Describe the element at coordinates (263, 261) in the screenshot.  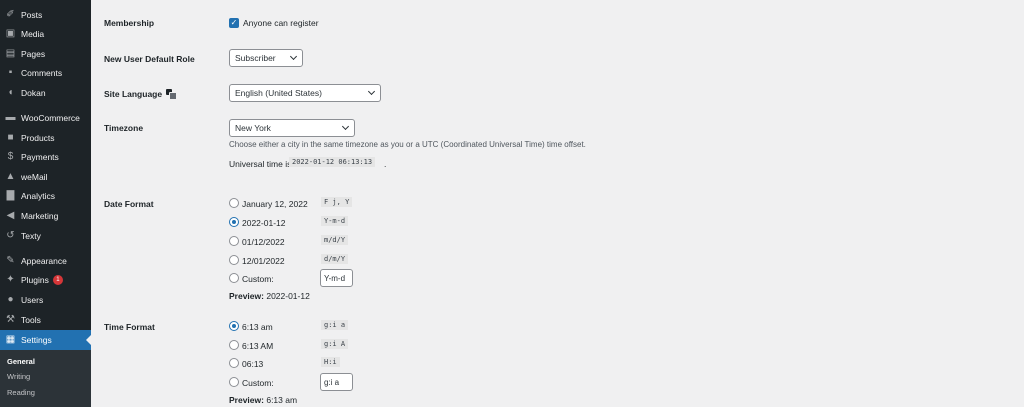
I see `date-format-option-label: 12/01/2022` at that location.